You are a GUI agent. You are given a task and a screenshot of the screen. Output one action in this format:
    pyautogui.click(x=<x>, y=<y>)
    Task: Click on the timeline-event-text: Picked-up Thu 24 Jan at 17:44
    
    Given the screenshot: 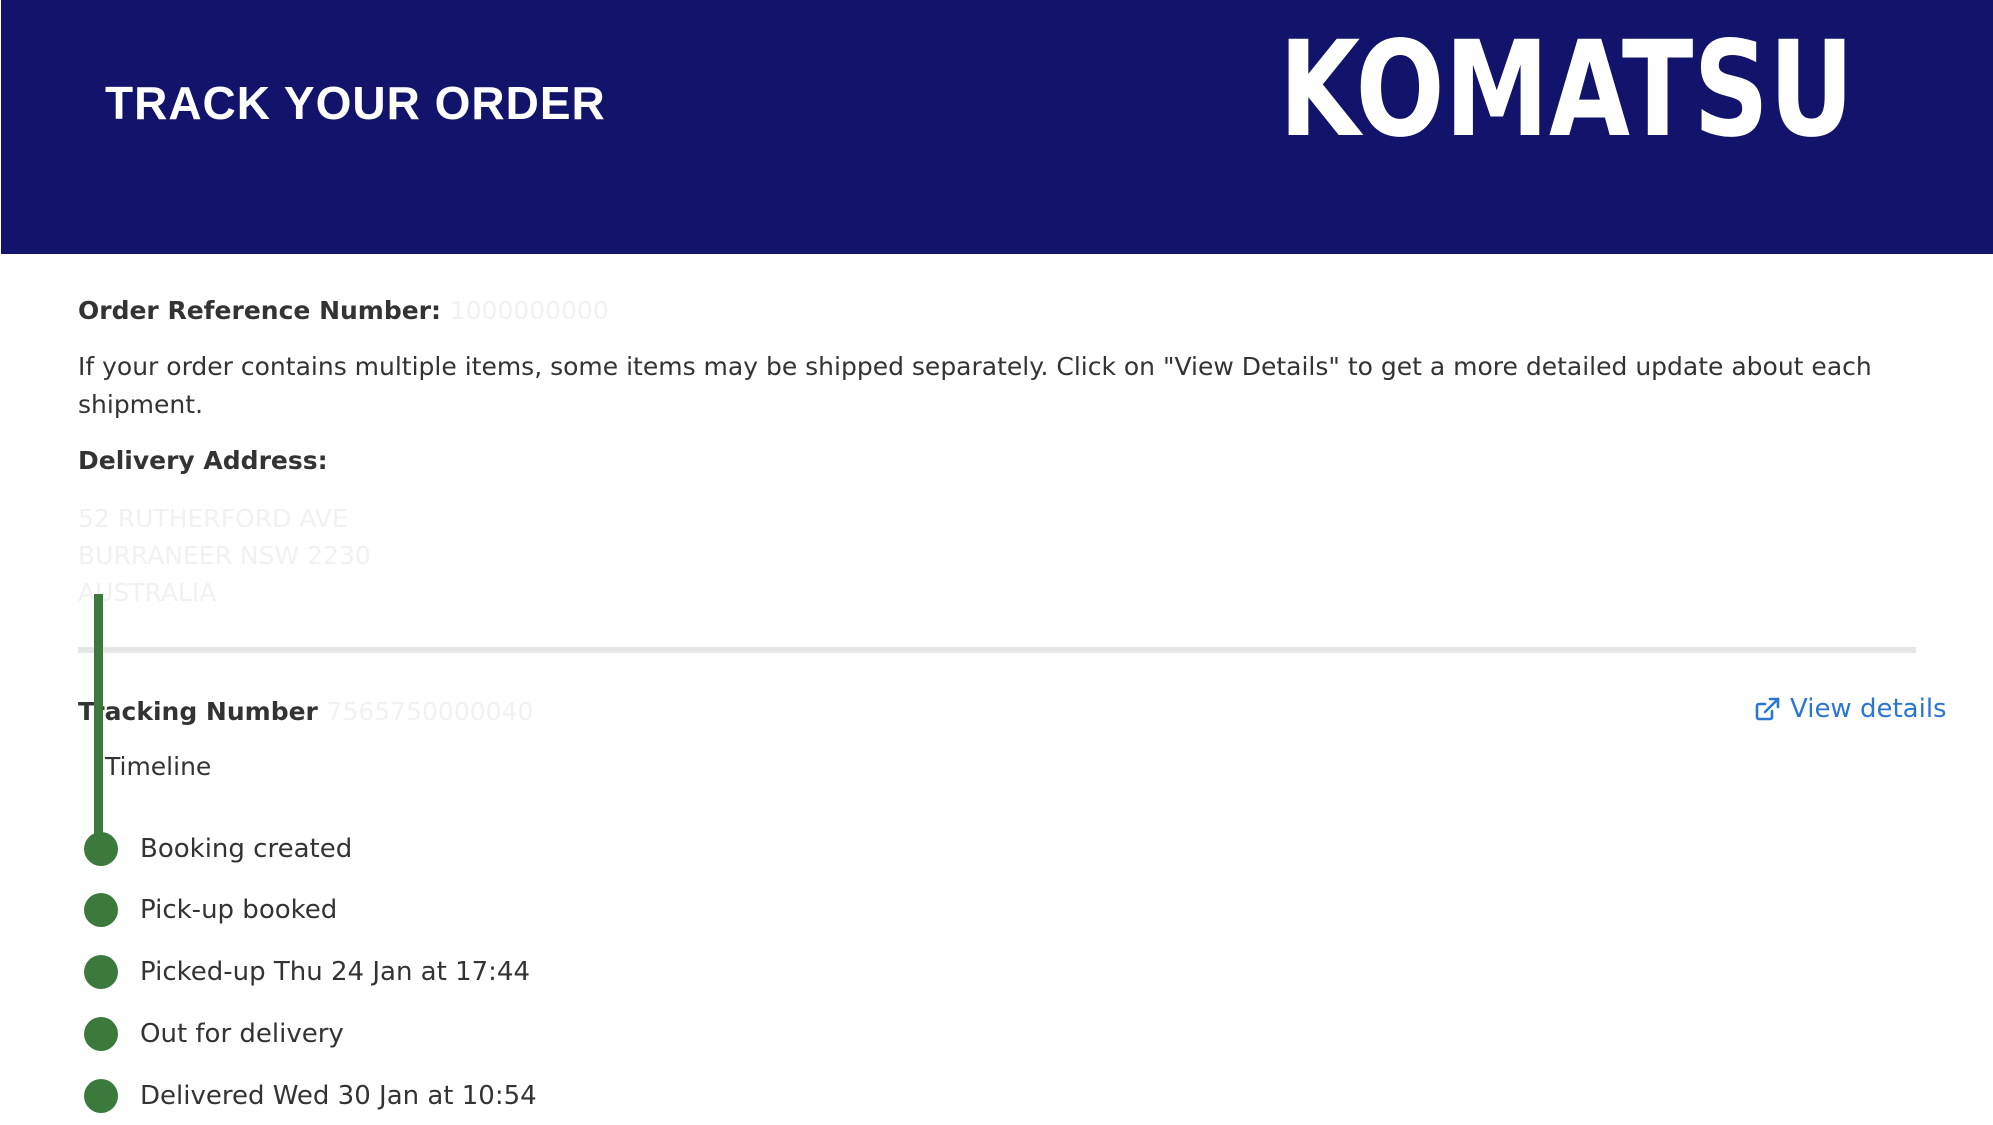 What is the action you would take?
    pyautogui.click(x=335, y=972)
    